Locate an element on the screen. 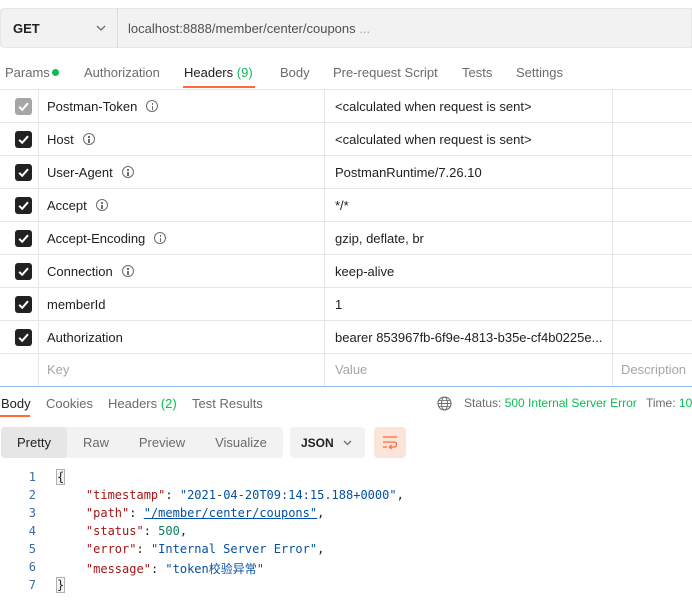 The height and width of the screenshot is (609, 692). view-pretty-button: Pretty is located at coordinates (34, 442).